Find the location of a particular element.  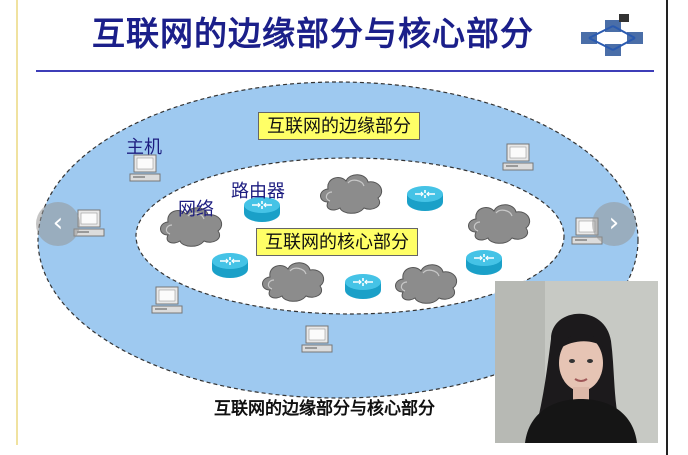

router-label: 路由器 is located at coordinates (258, 191).